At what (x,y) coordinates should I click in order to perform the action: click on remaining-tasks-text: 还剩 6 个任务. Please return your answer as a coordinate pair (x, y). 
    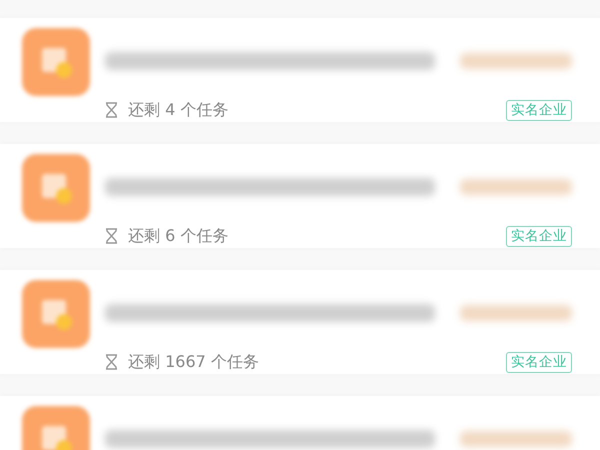
    Looking at the image, I should click on (178, 236).